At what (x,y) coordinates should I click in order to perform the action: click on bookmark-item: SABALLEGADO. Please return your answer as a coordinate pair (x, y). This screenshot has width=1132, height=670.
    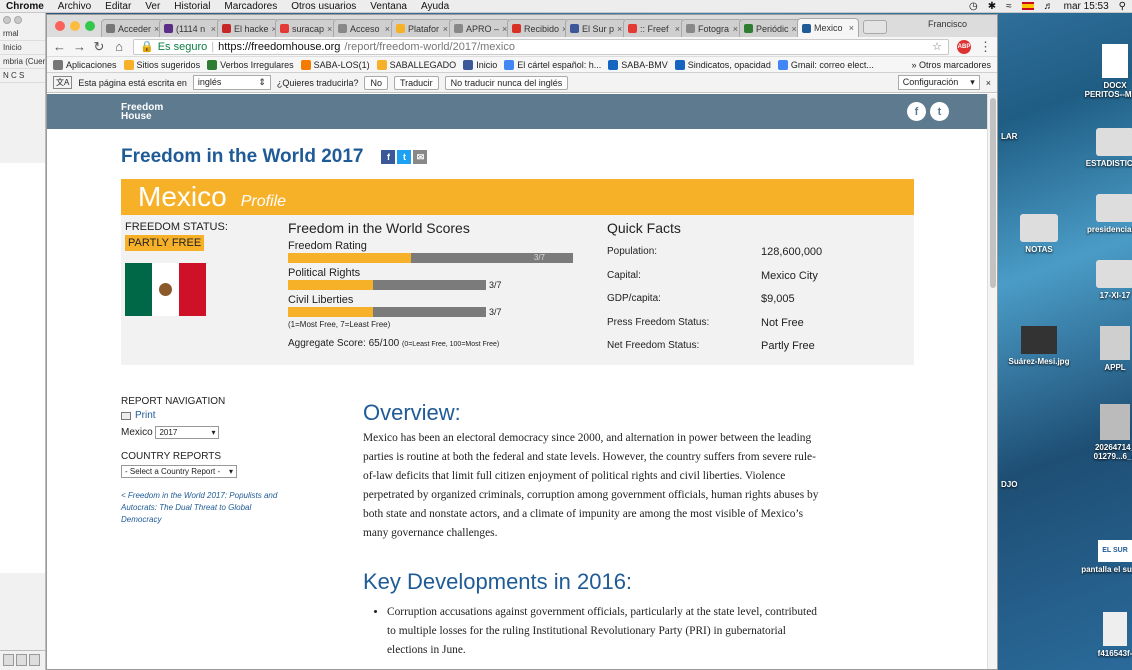
    Looking at the image, I should click on (416, 64).